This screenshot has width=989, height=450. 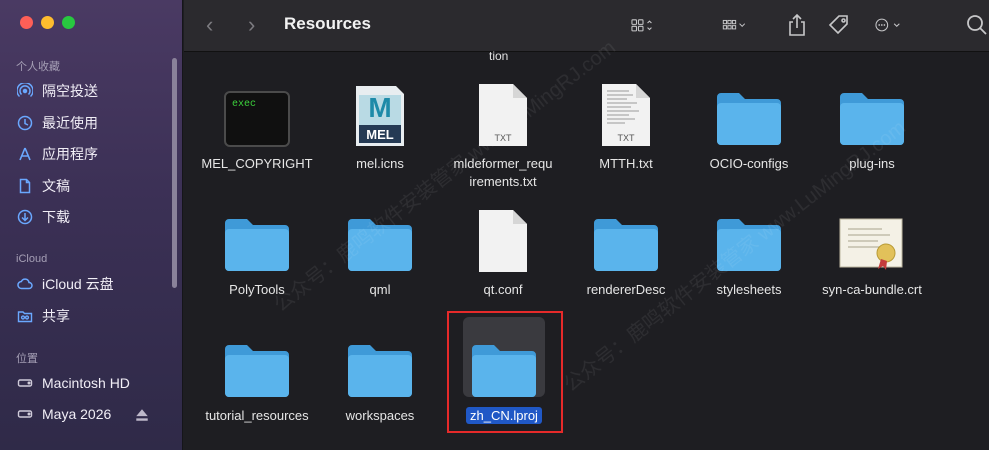 I want to click on annotation-highlight-box, so click(x=505, y=372).